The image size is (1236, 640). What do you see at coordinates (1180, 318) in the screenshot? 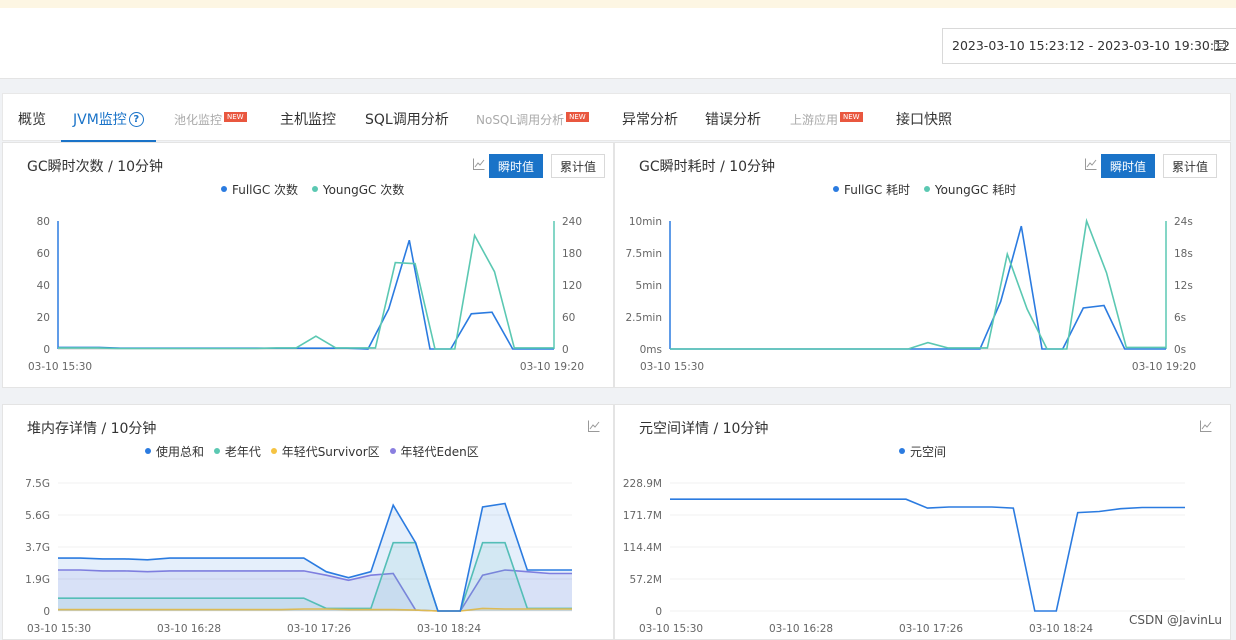
I see `y-tick-right: 6s` at bounding box center [1180, 318].